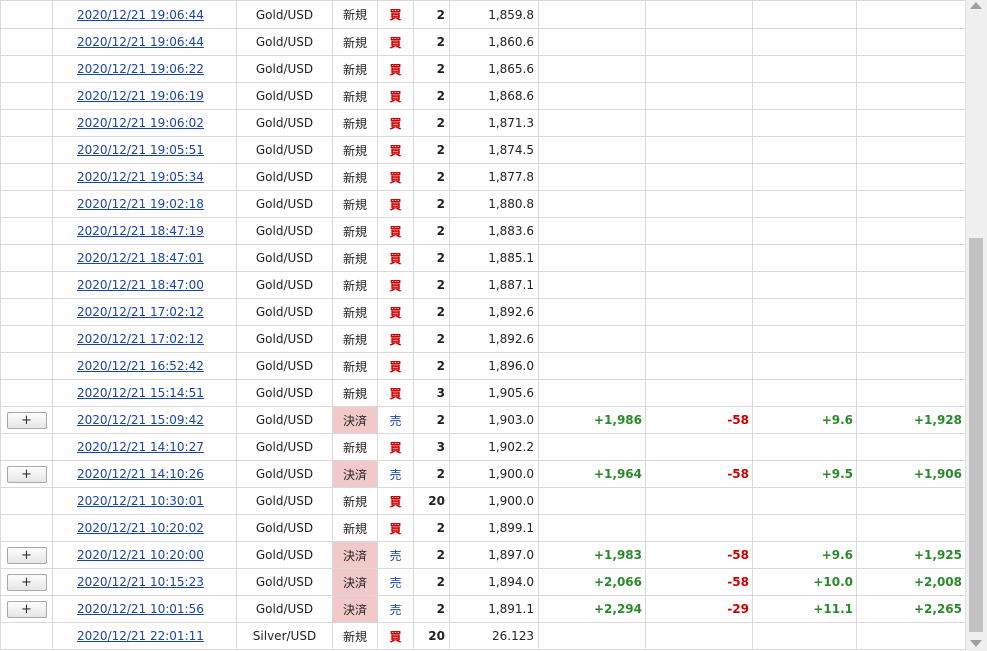 The width and height of the screenshot is (987, 651). Describe the element at coordinates (140, 285) in the screenshot. I see `datetime-link: 2020/12/21 18:47:00` at that location.